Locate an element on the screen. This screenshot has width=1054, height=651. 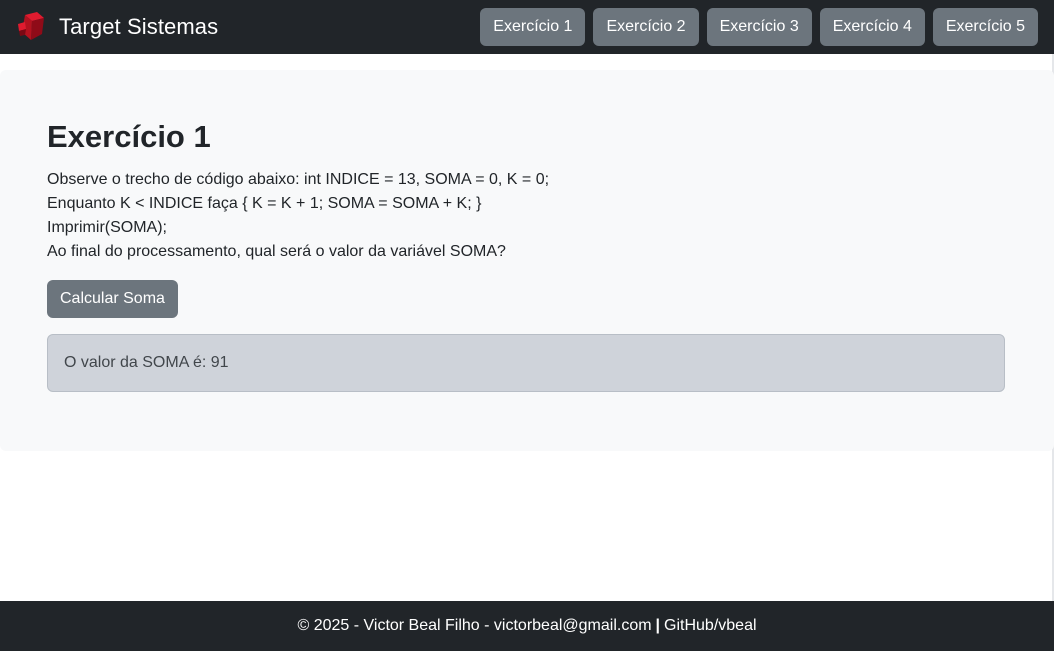
nav-button-exercicio-3: Exercício 3 is located at coordinates (759, 27).